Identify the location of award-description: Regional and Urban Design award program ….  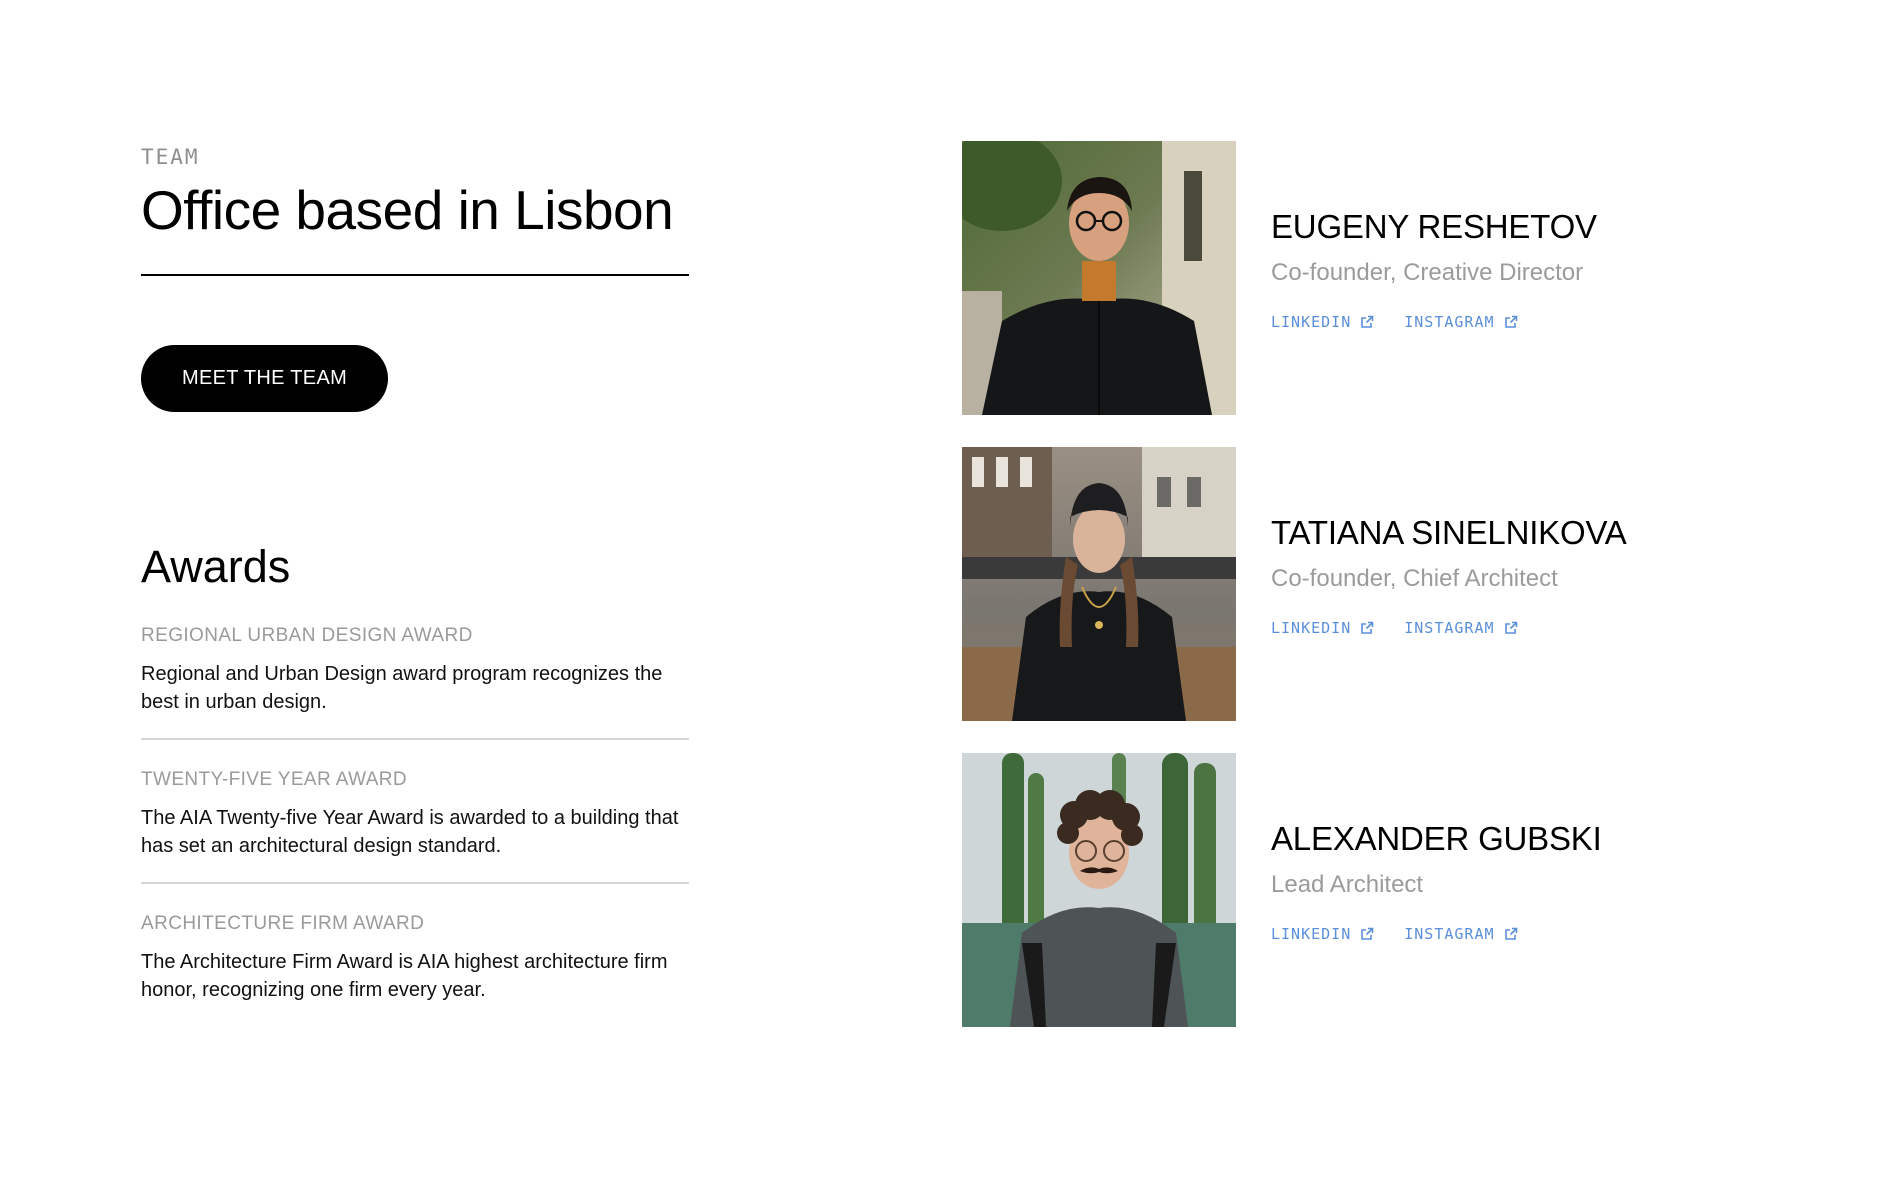
(402, 688).